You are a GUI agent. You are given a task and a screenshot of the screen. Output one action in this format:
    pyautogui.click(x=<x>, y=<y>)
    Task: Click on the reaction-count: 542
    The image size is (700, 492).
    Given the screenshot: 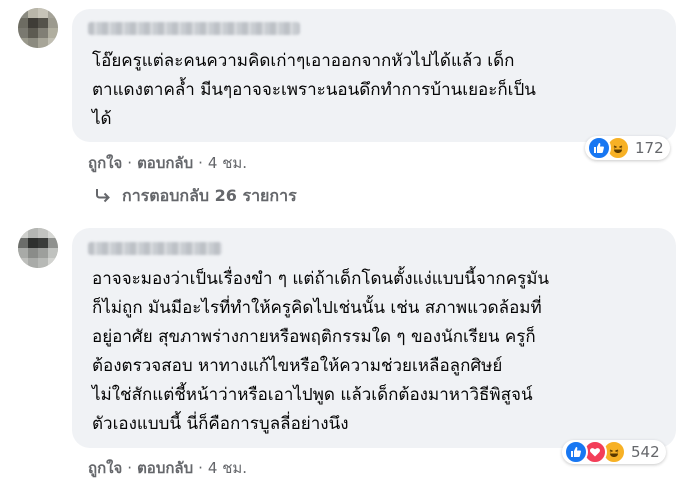 What is the action you would take?
    pyautogui.click(x=645, y=452)
    